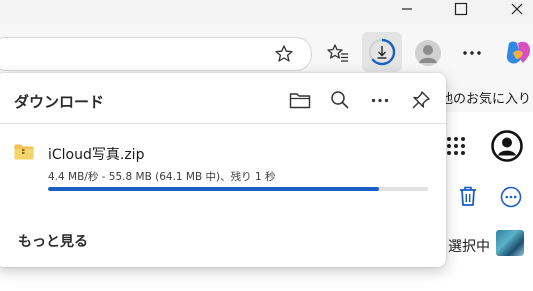  What do you see at coordinates (469, 247) in the screenshot?
I see `selection-status: 選択中` at bounding box center [469, 247].